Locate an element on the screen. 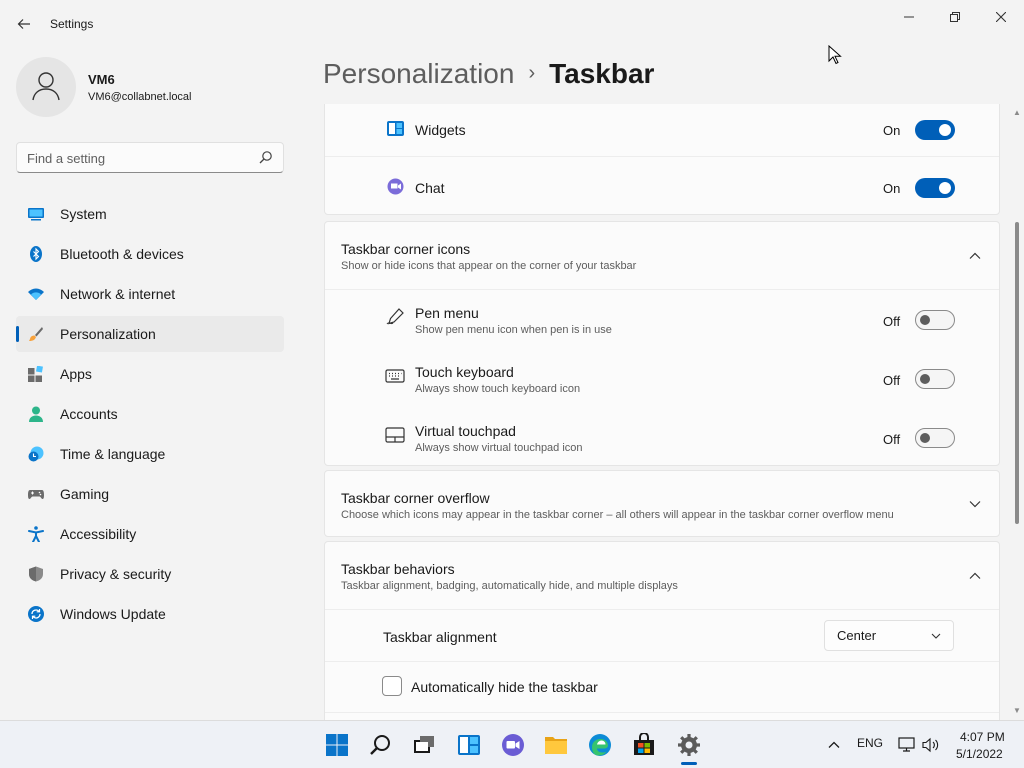 Image resolution: width=1024 pixels, height=768 pixels. back-button is located at coordinates (24, 24).